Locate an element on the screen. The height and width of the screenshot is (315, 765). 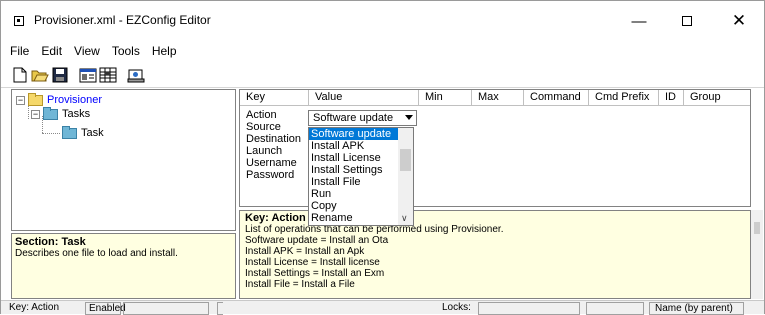
new-file-button is located at coordinates (20, 75).